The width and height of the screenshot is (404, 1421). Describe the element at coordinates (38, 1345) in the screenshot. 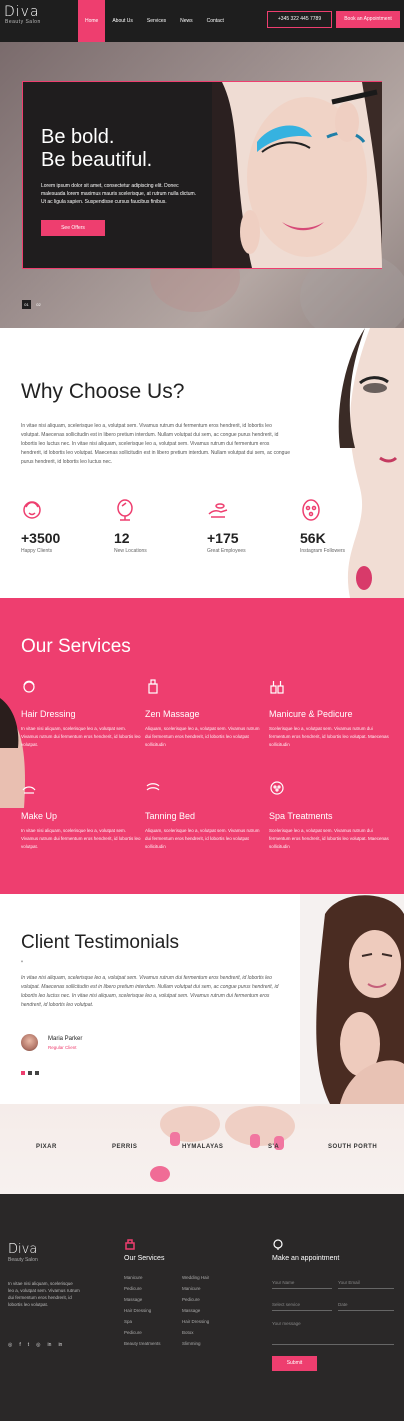

I see `dribbble-icon: ◎` at that location.